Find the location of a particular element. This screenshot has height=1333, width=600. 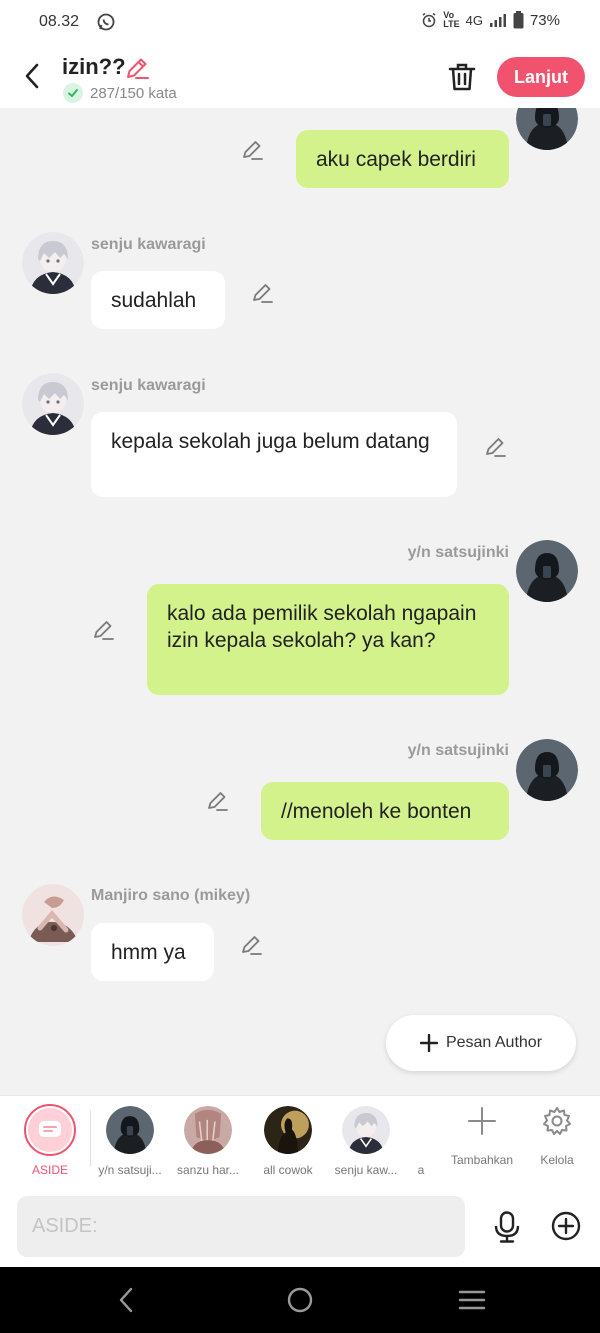

character-label: ASIDE is located at coordinates (49, 1170).